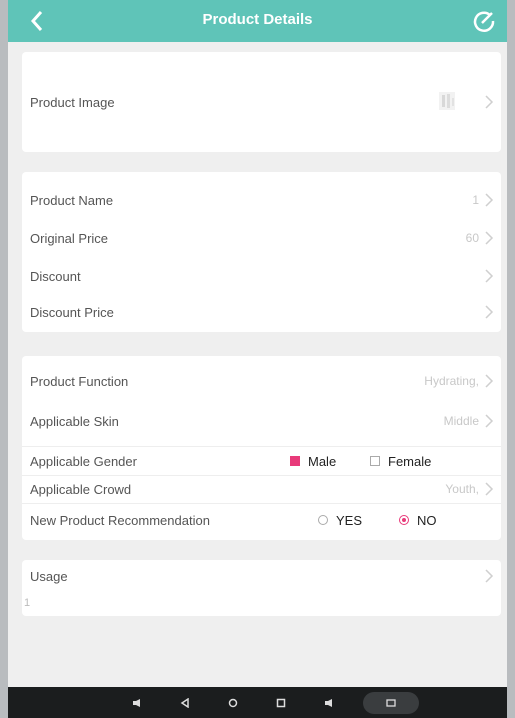 The image size is (515, 718). What do you see at coordinates (27, 603) in the screenshot?
I see `usage-value: 1` at bounding box center [27, 603].